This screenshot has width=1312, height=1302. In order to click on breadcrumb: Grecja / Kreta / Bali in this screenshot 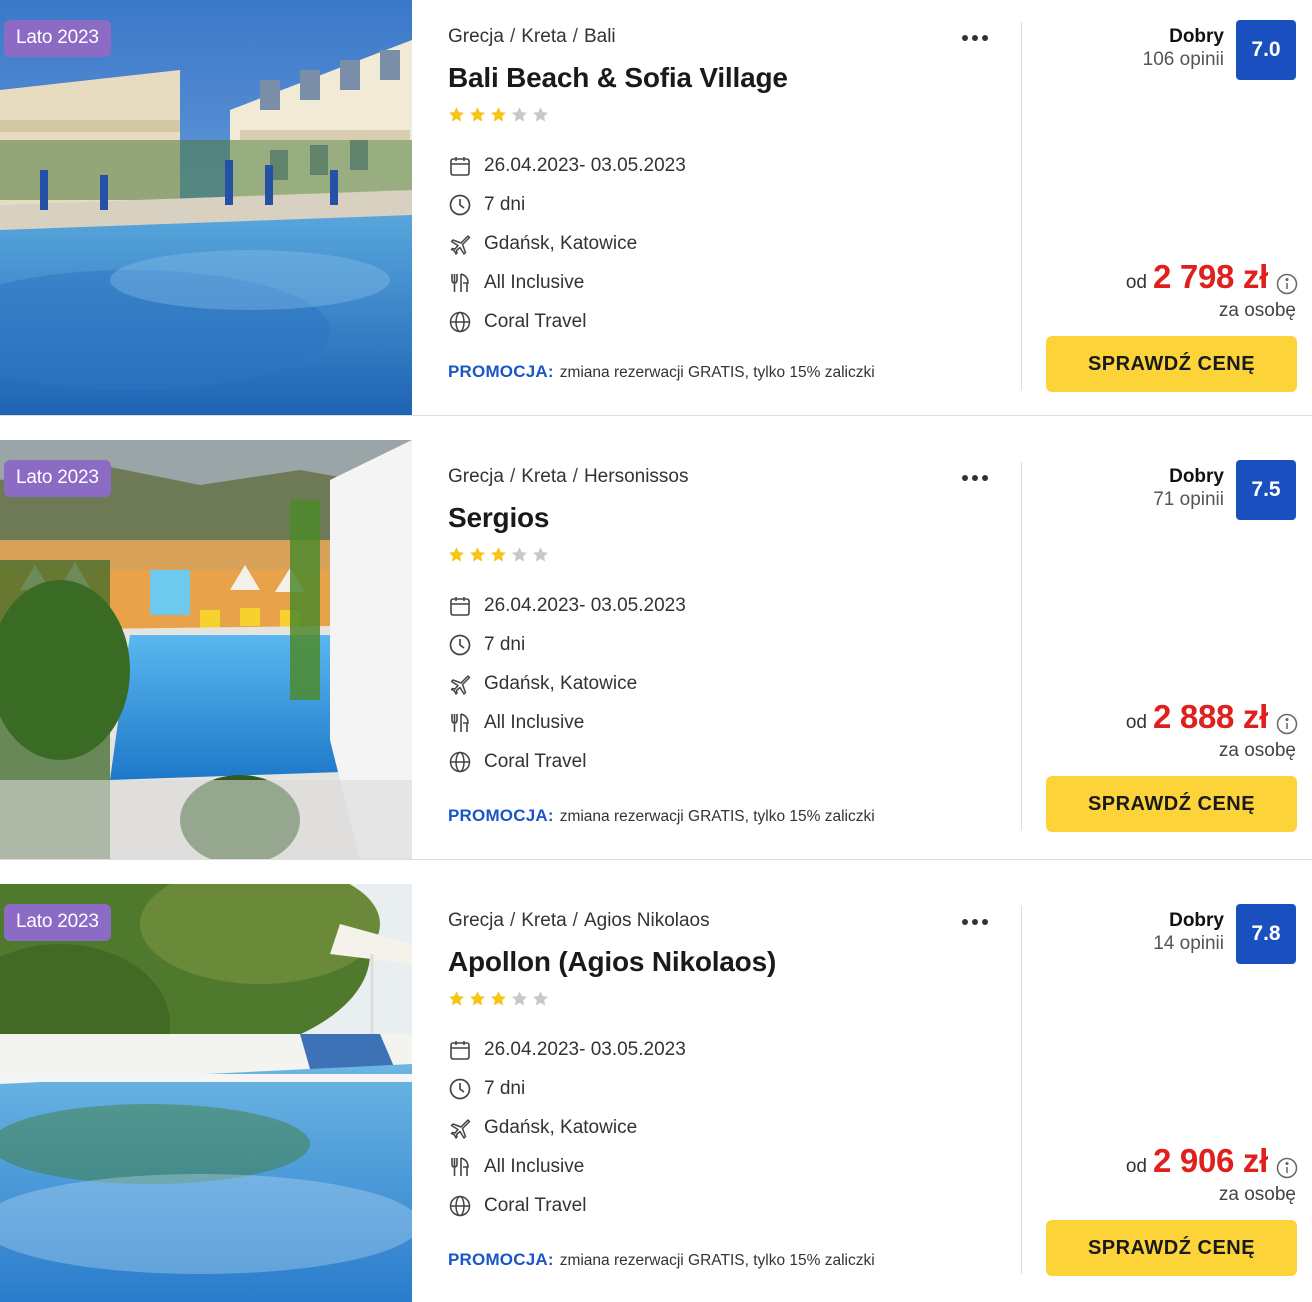, I will do `click(532, 36)`.